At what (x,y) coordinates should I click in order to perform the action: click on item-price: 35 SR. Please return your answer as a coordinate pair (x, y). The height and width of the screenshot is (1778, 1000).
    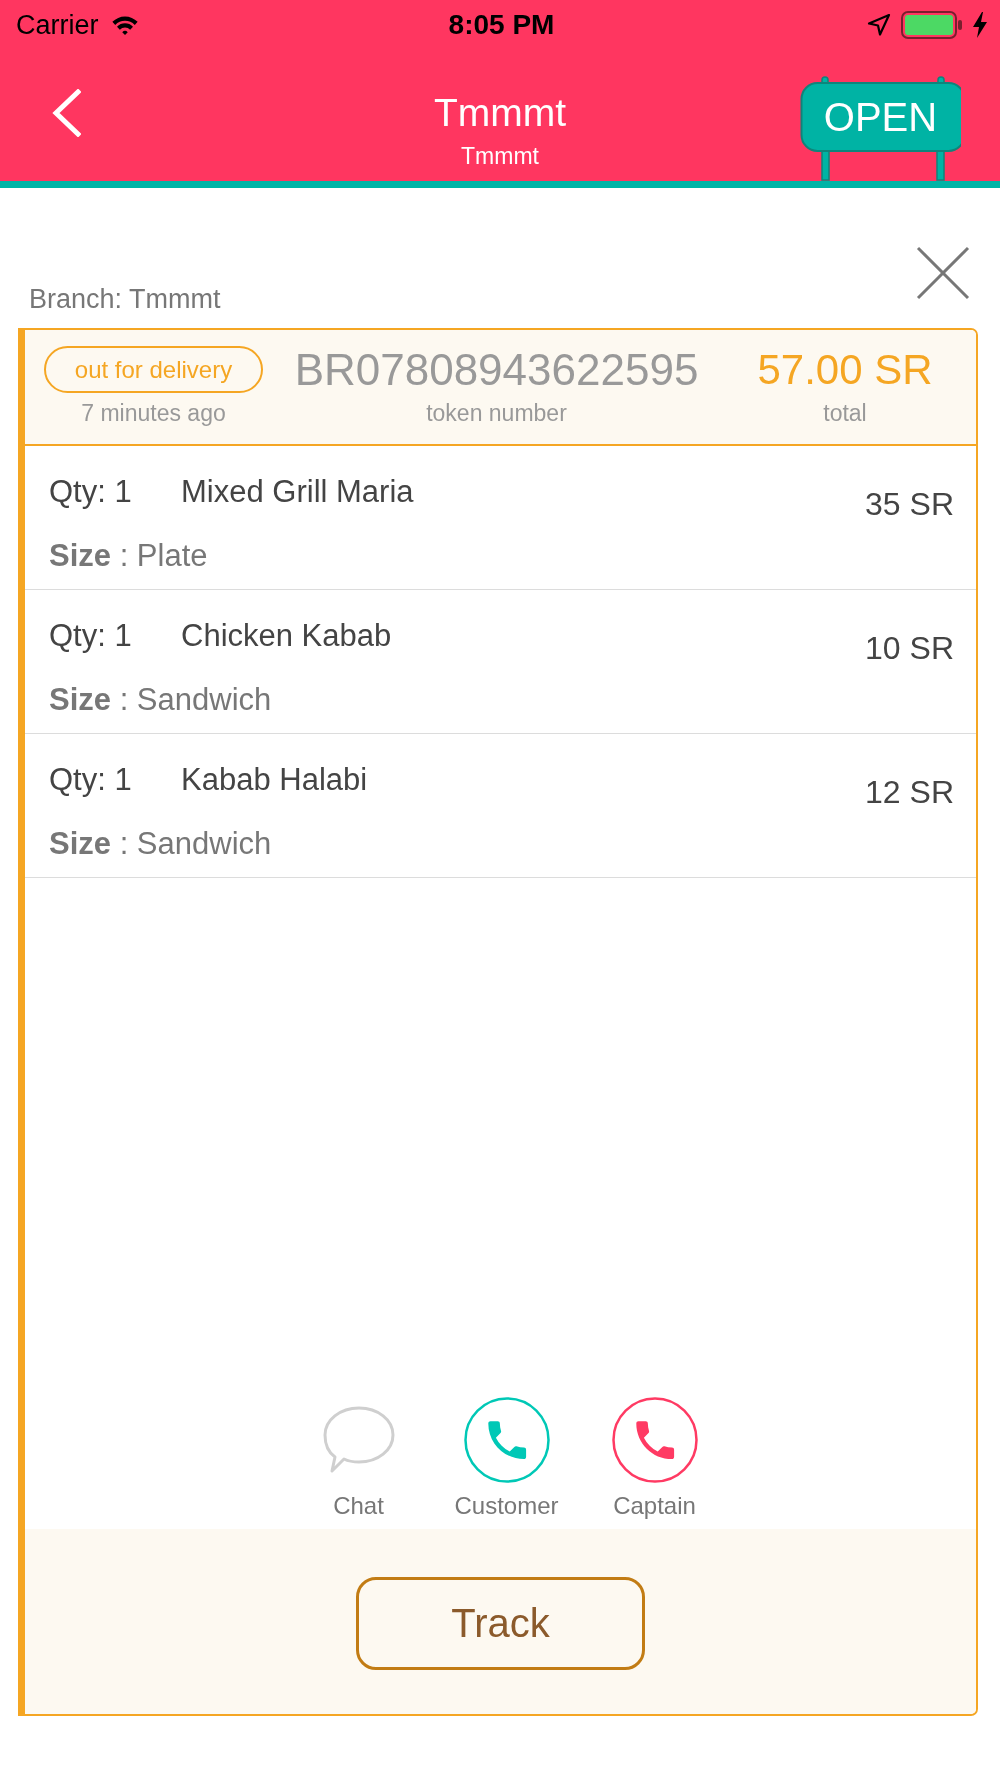
    Looking at the image, I should click on (909, 504).